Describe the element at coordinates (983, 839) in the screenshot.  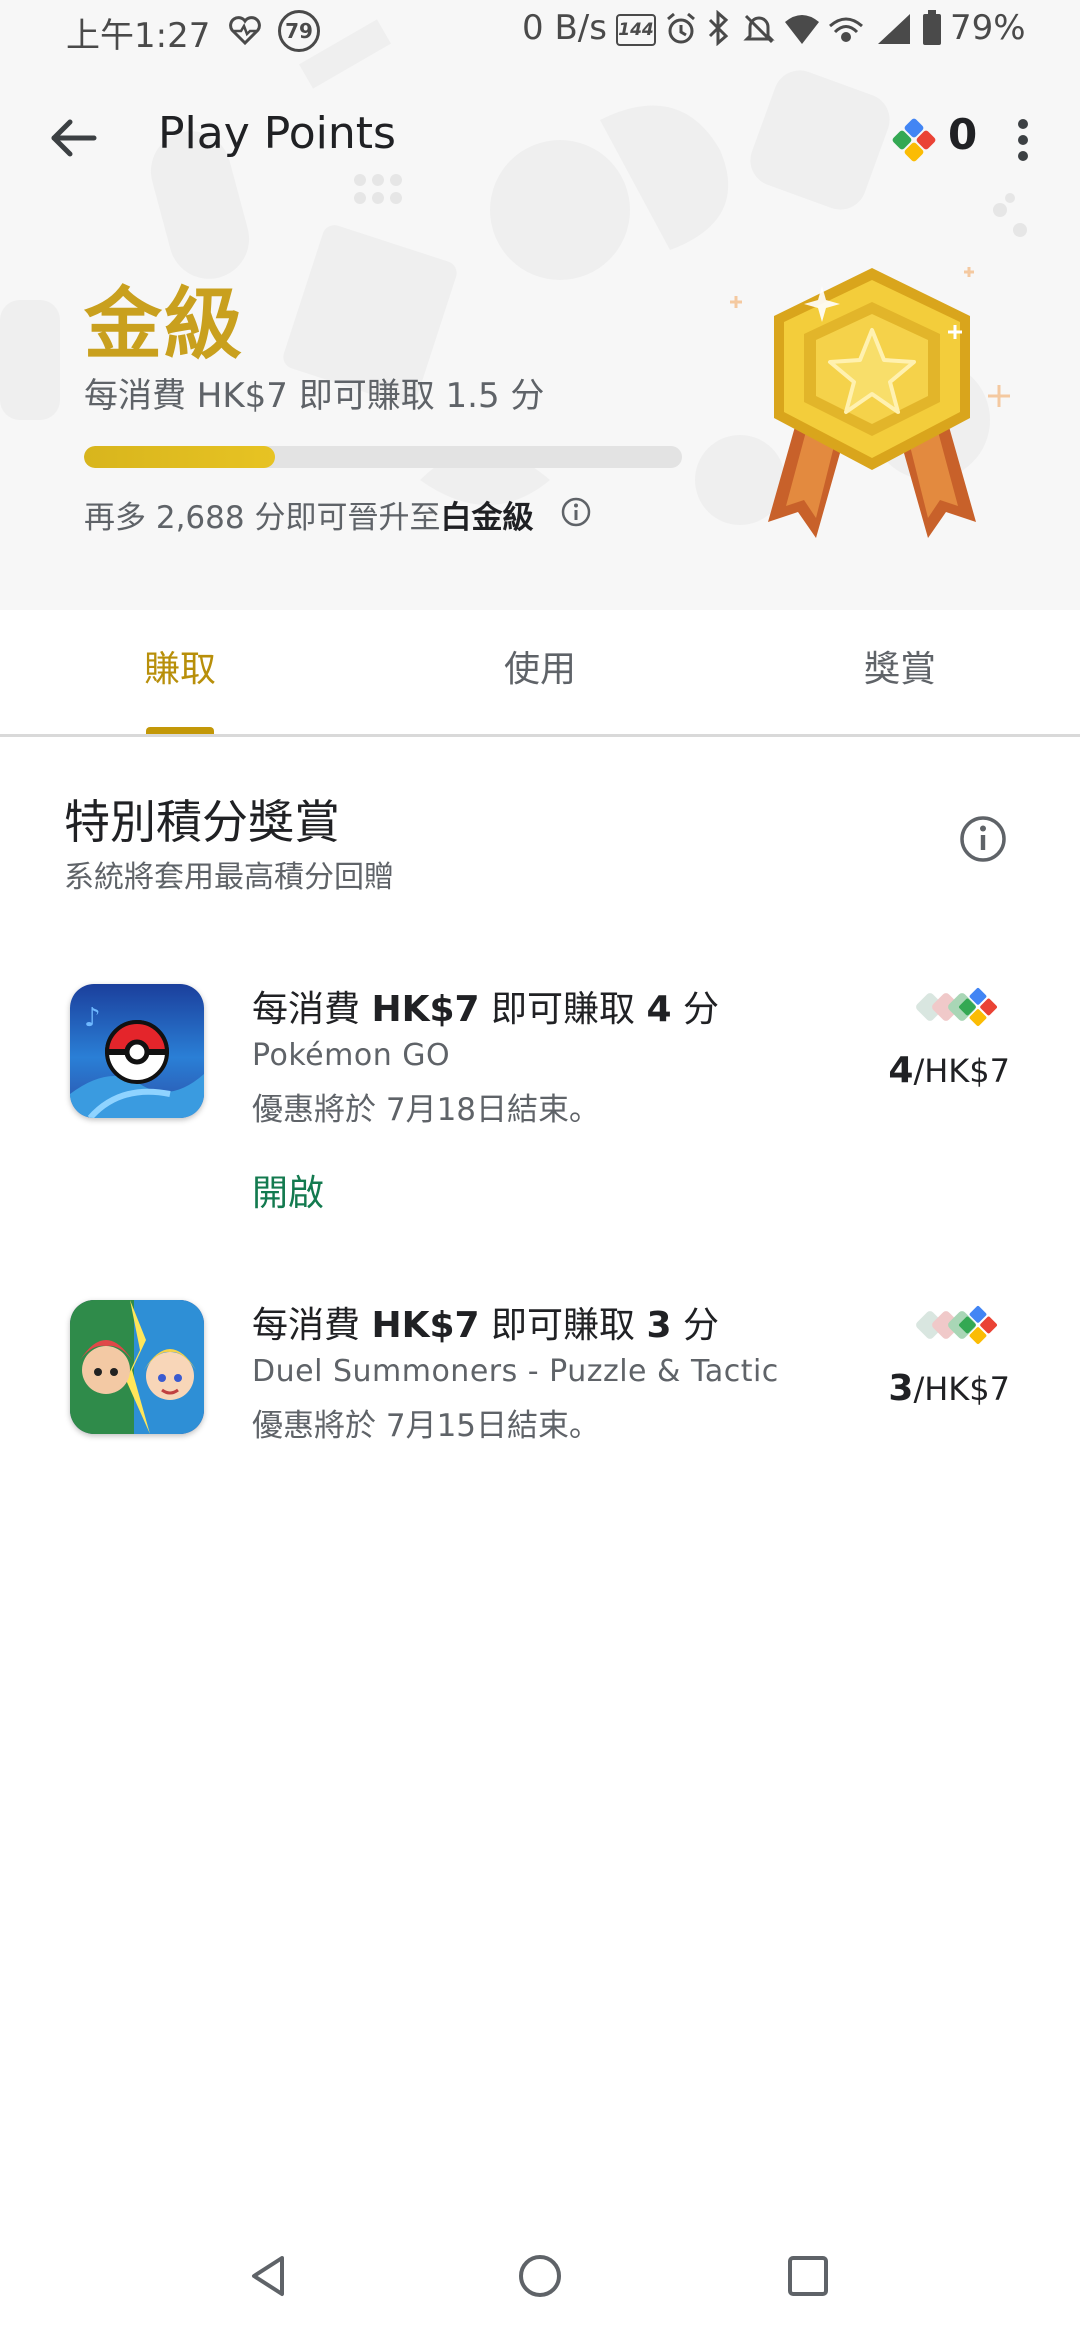
I see `section-info-icon` at that location.